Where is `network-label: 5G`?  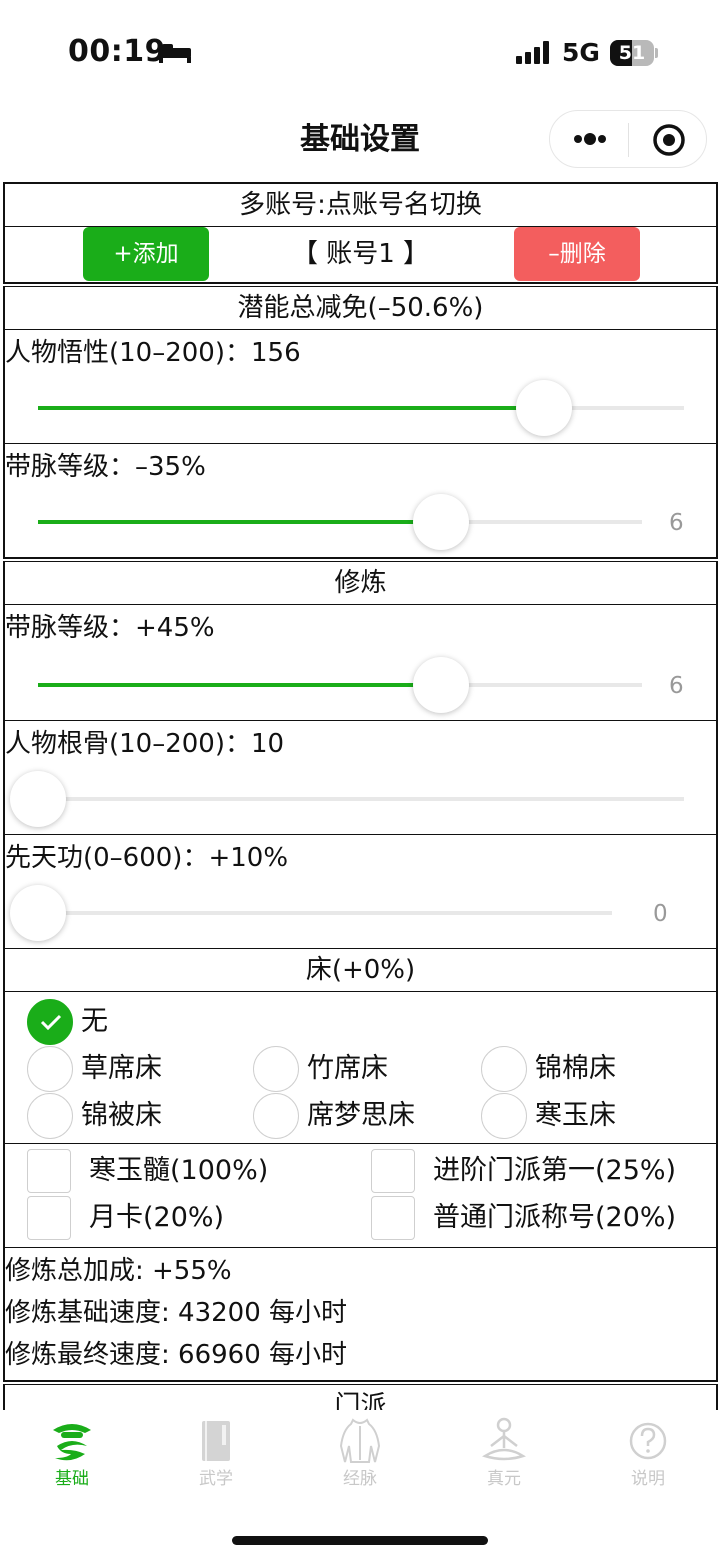 network-label: 5G is located at coordinates (581, 52).